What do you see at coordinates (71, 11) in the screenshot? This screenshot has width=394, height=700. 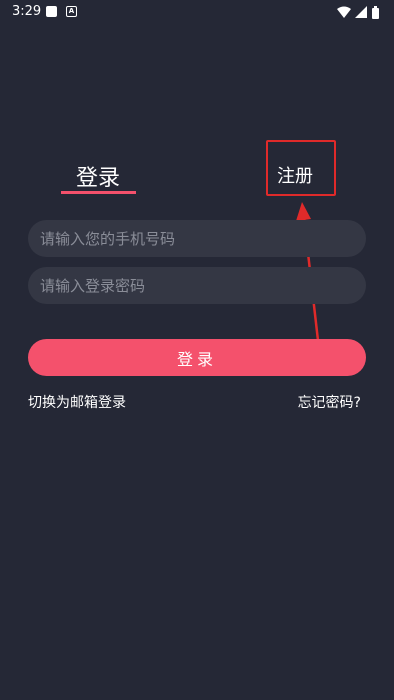 I see `a-notification-icon: A` at bounding box center [71, 11].